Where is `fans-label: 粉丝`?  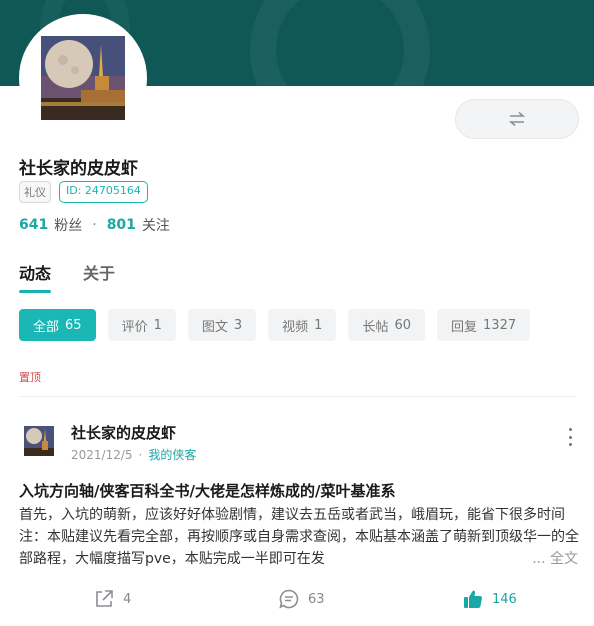
fans-label: 粉丝 is located at coordinates (68, 225).